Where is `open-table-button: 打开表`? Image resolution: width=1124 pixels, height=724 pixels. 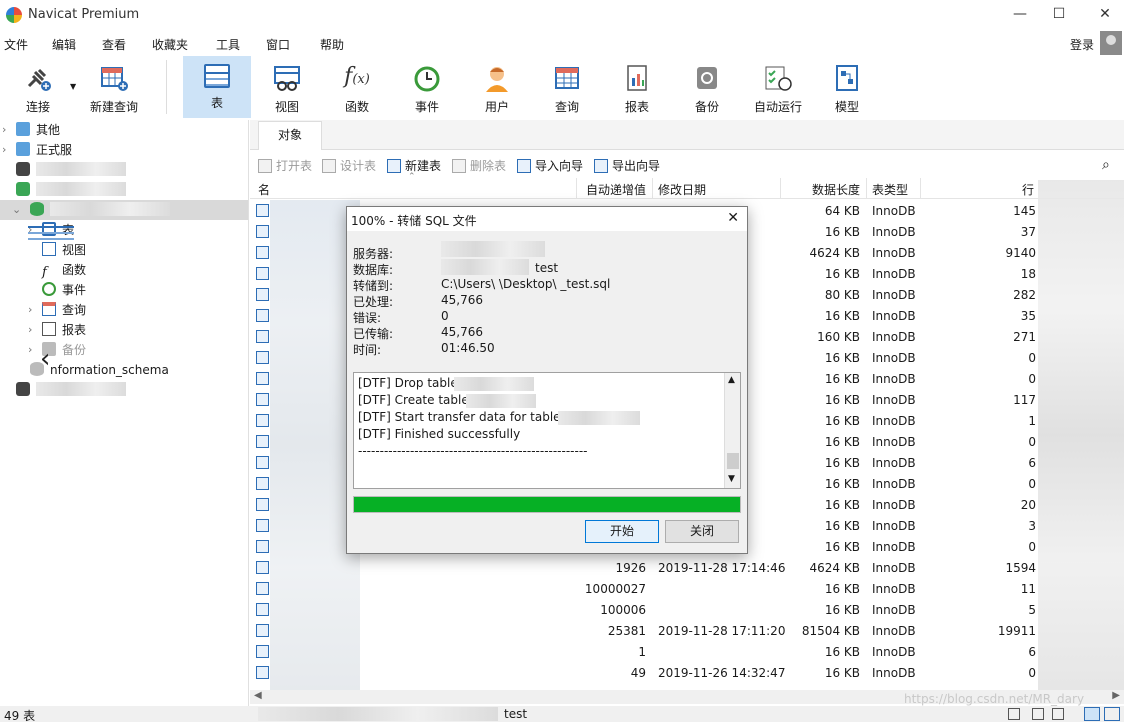 open-table-button: 打开表 is located at coordinates (285, 165).